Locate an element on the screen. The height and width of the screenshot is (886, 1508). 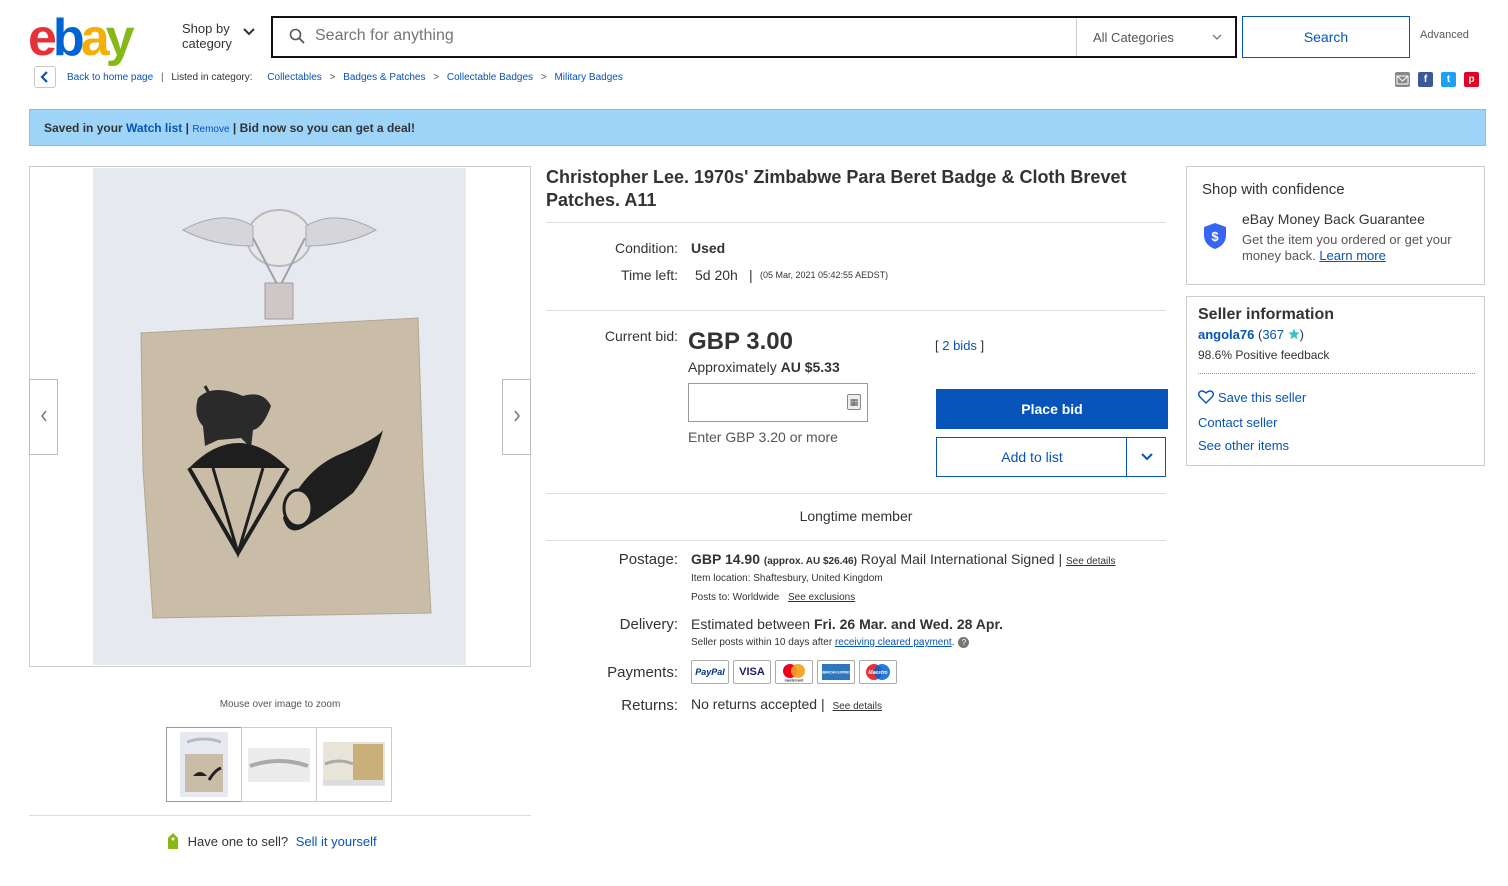
bids-count: [ 2 bids ] is located at coordinates (960, 345).